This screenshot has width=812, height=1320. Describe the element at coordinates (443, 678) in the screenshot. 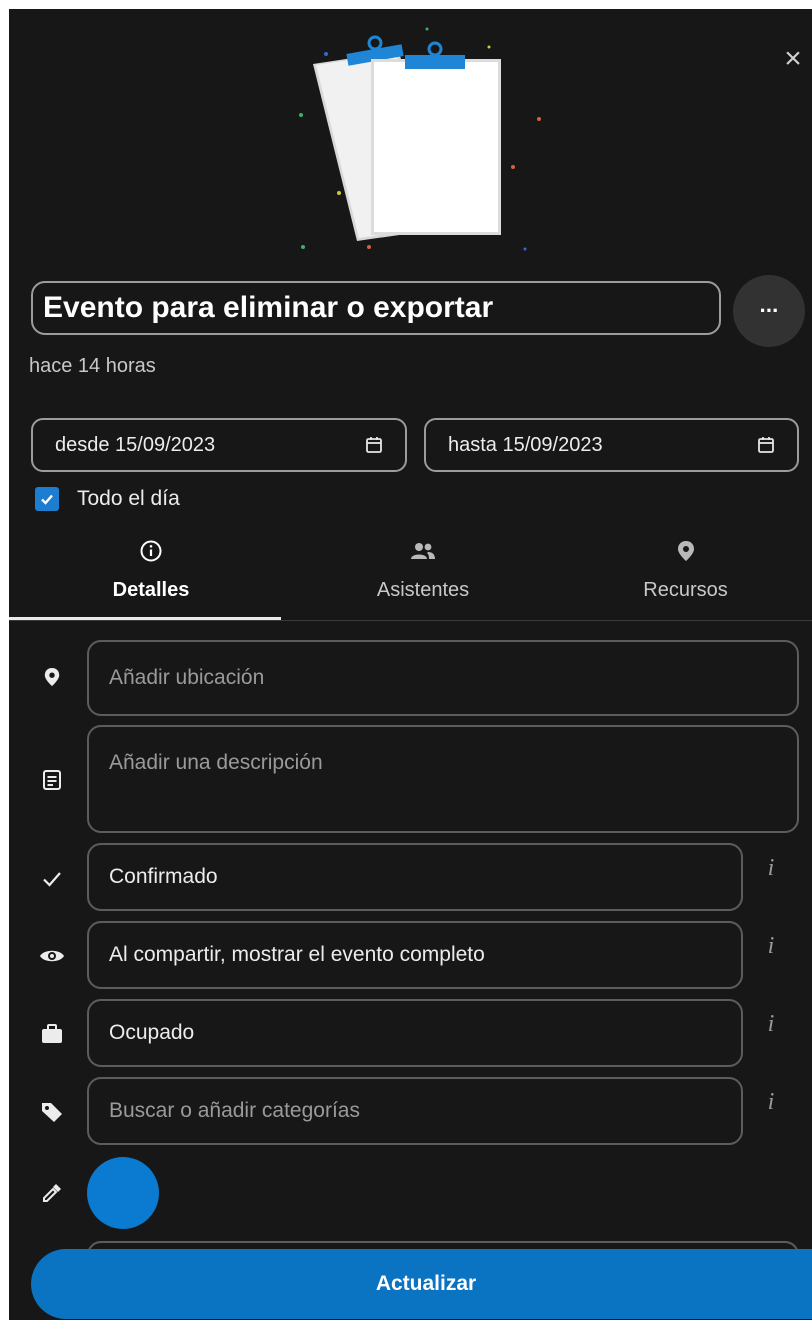

I see `location-input: Añadir ubicación` at that location.